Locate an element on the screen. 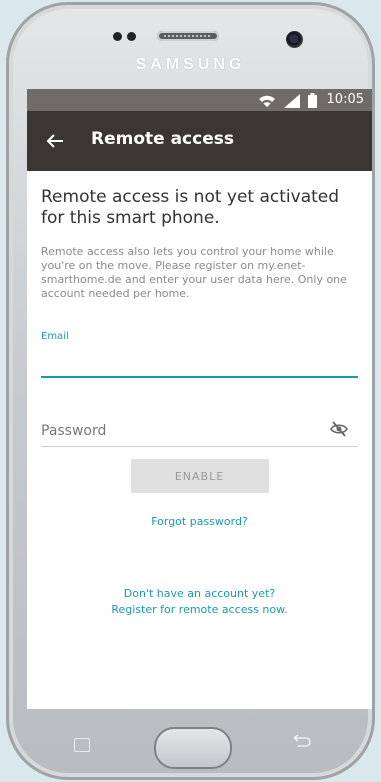  back-key is located at coordinates (303, 742).